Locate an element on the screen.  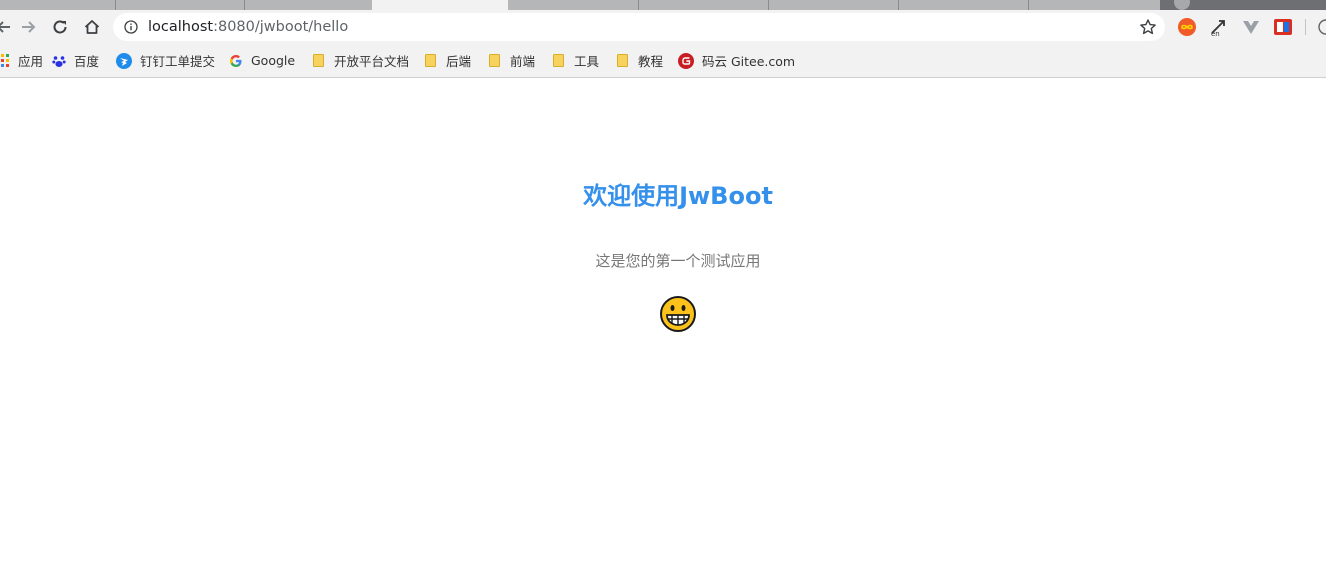
tab-active is located at coordinates (440, 5).